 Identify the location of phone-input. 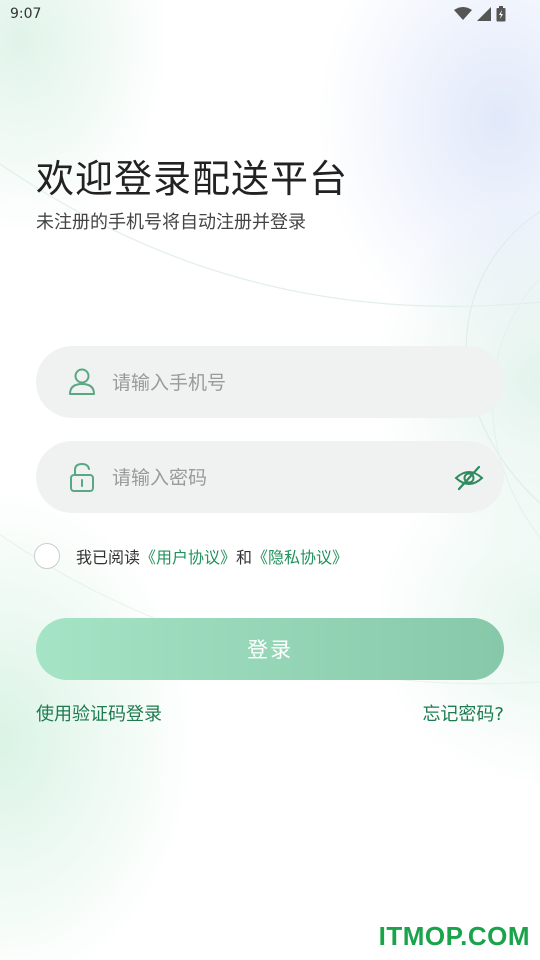
(272, 383).